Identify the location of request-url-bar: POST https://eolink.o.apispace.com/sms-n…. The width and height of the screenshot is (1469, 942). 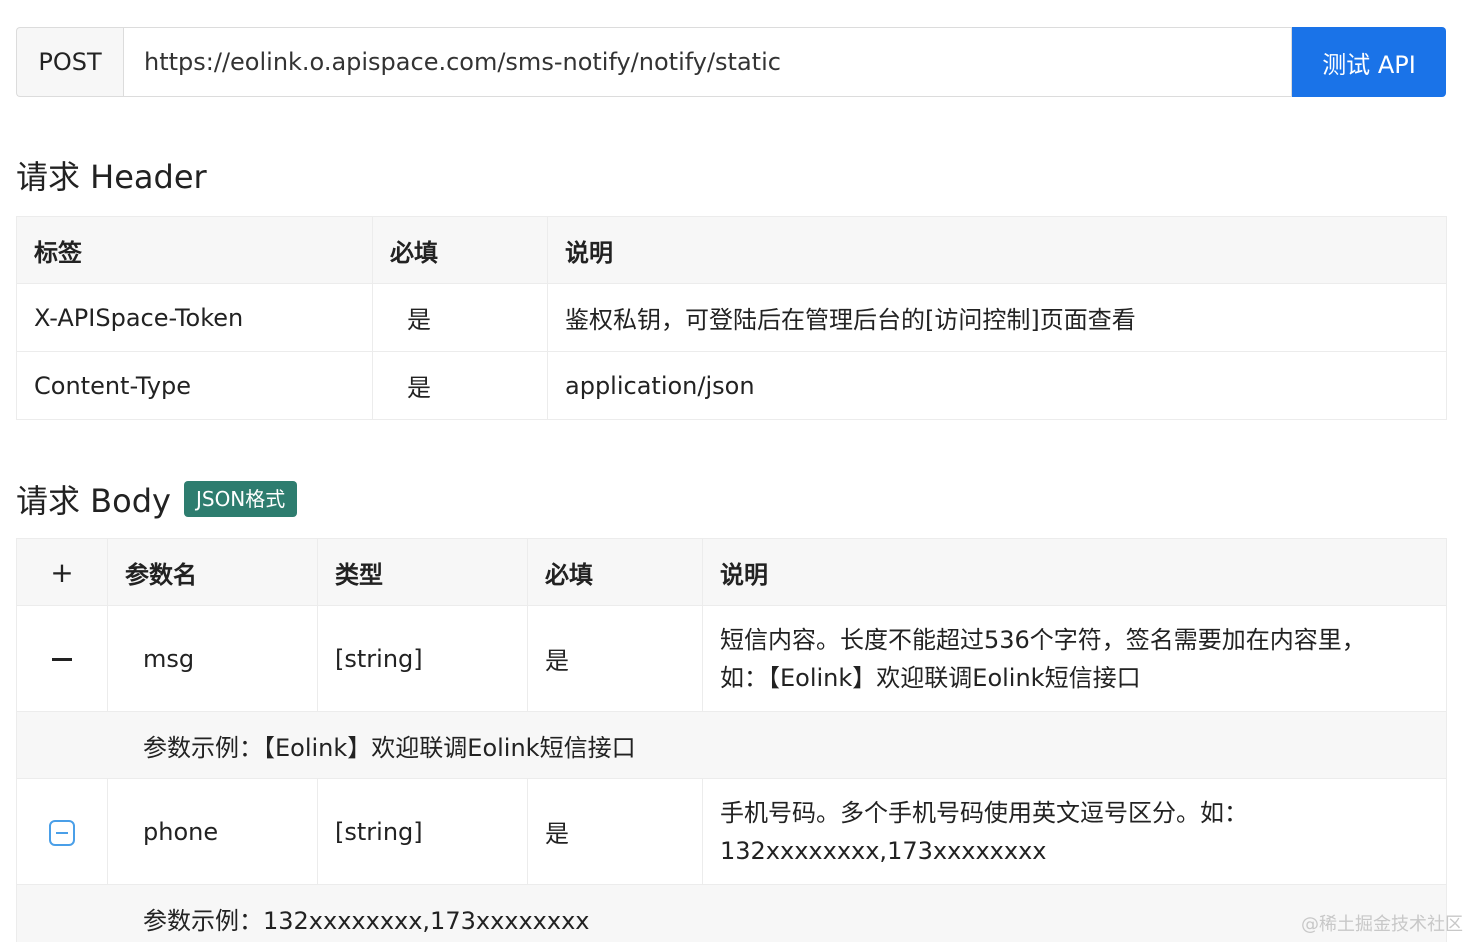
(731, 62).